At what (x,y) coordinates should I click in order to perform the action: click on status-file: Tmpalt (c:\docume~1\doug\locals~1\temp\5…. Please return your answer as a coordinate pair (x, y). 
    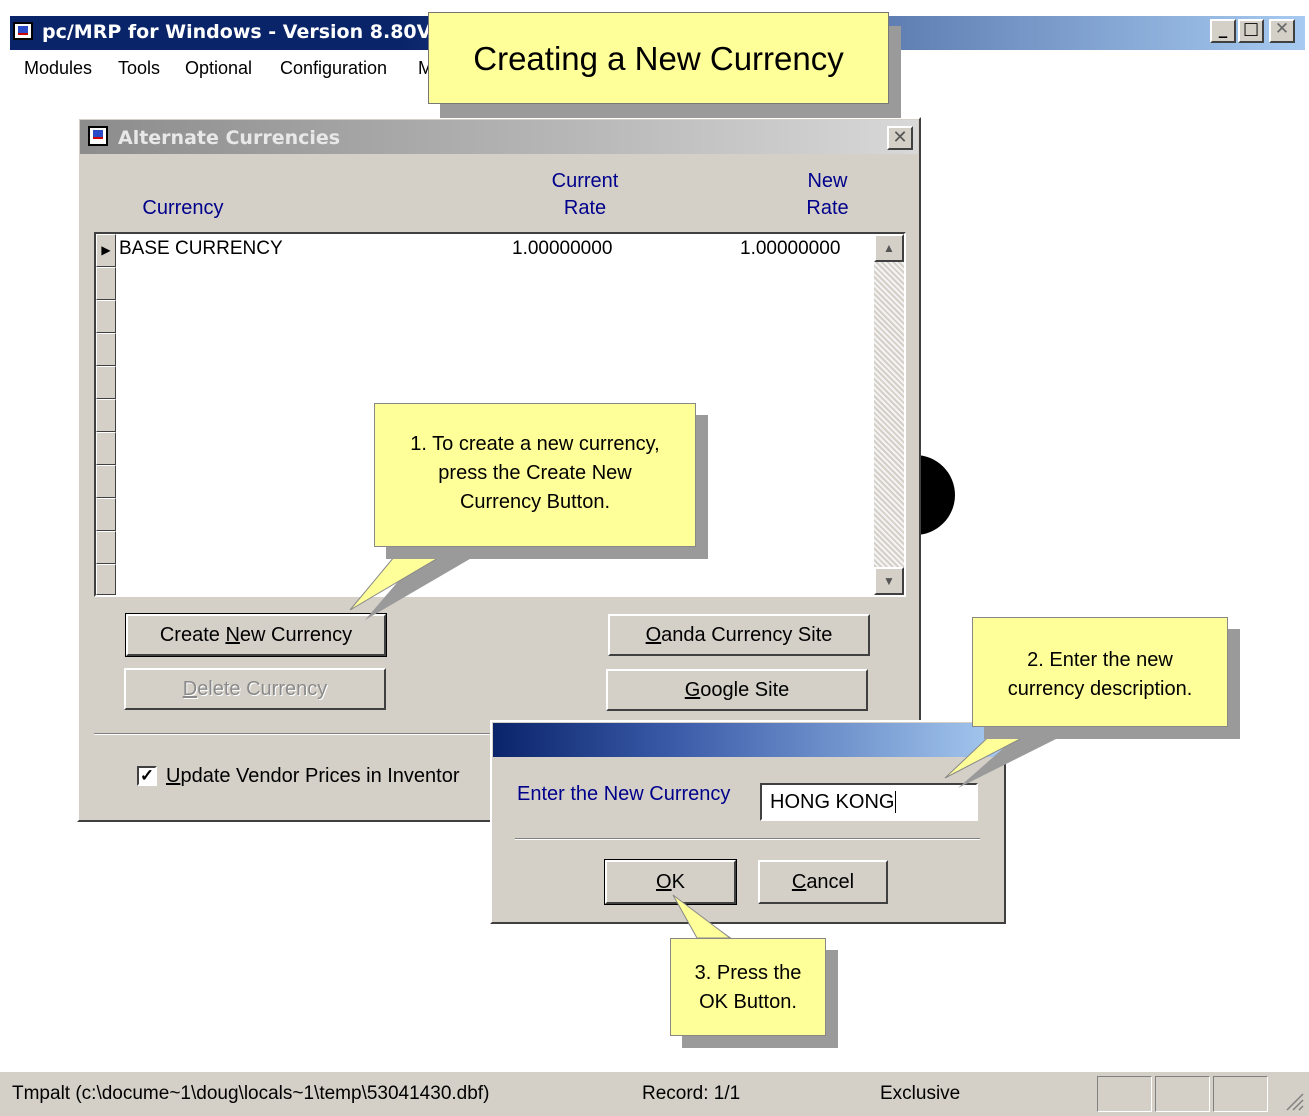
    Looking at the image, I should click on (251, 1093).